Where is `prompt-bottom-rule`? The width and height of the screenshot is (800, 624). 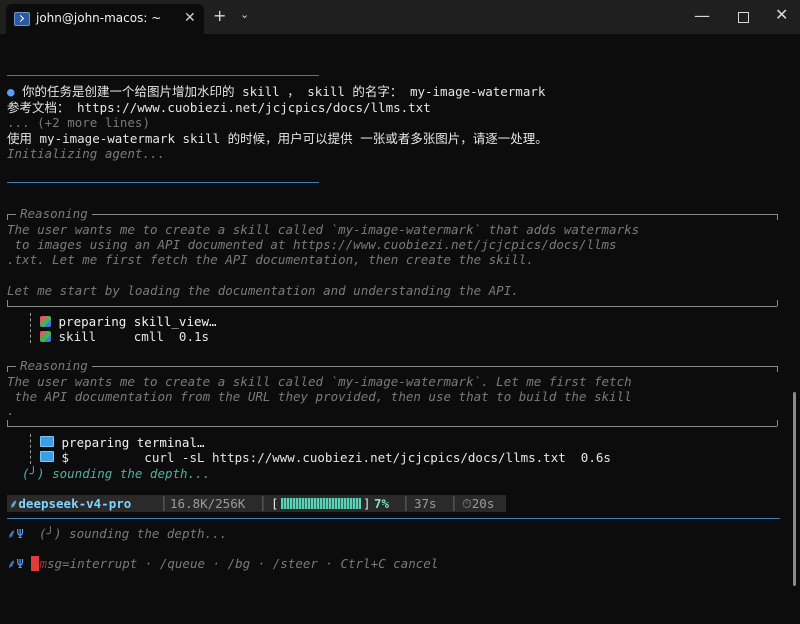
prompt-bottom-rule is located at coordinates (163, 182).